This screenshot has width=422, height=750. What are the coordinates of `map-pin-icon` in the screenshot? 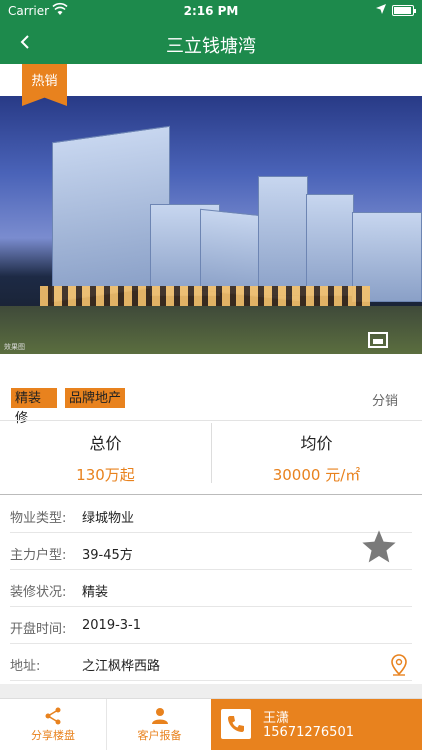 It's located at (399, 665).